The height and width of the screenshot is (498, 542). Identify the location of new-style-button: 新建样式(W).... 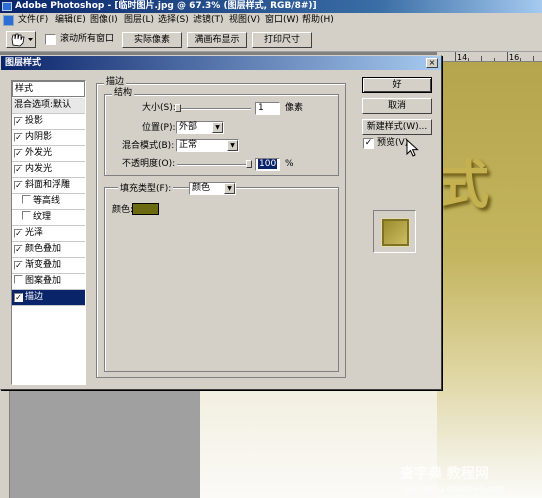
(397, 127).